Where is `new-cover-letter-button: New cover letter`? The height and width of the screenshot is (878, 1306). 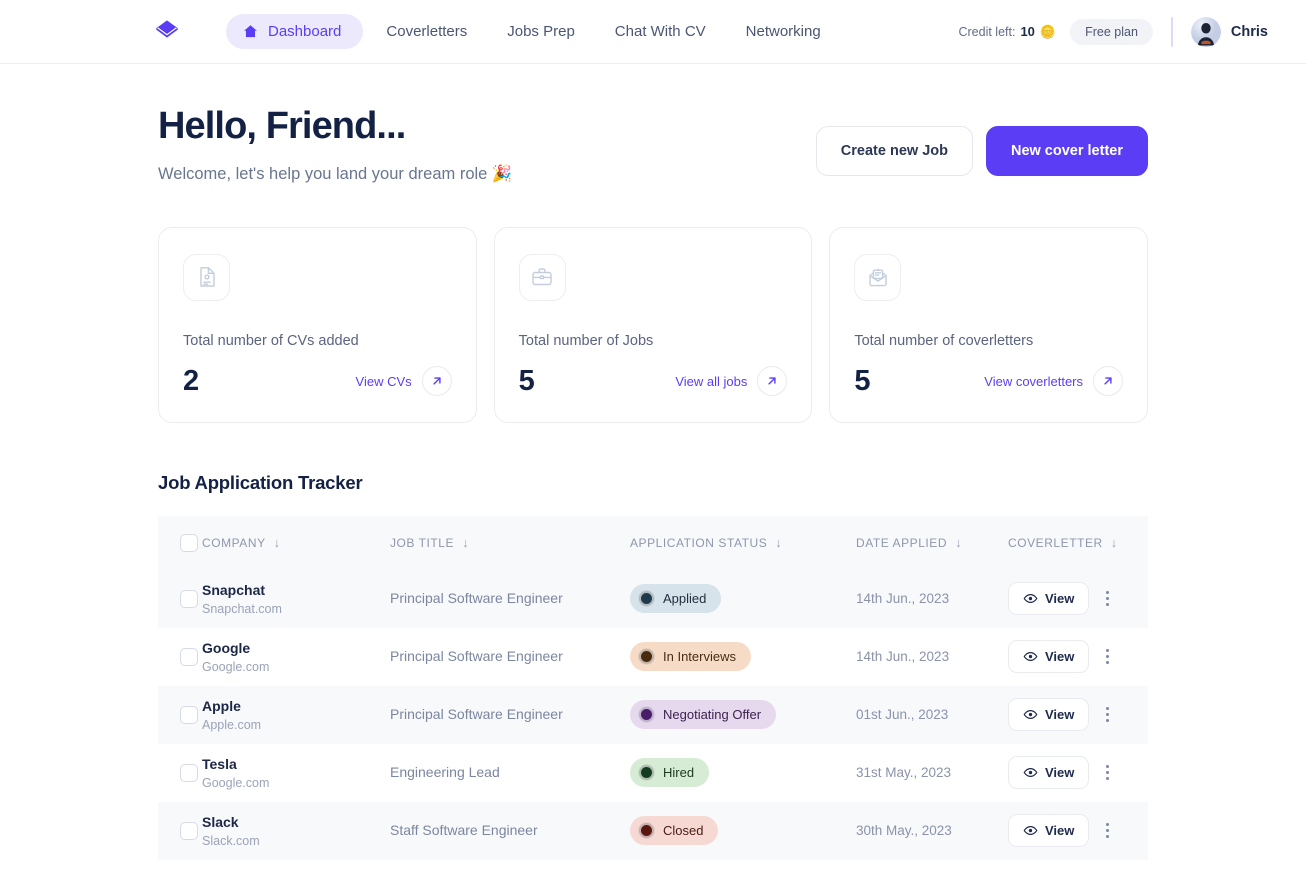 new-cover-letter-button: New cover letter is located at coordinates (1066, 151).